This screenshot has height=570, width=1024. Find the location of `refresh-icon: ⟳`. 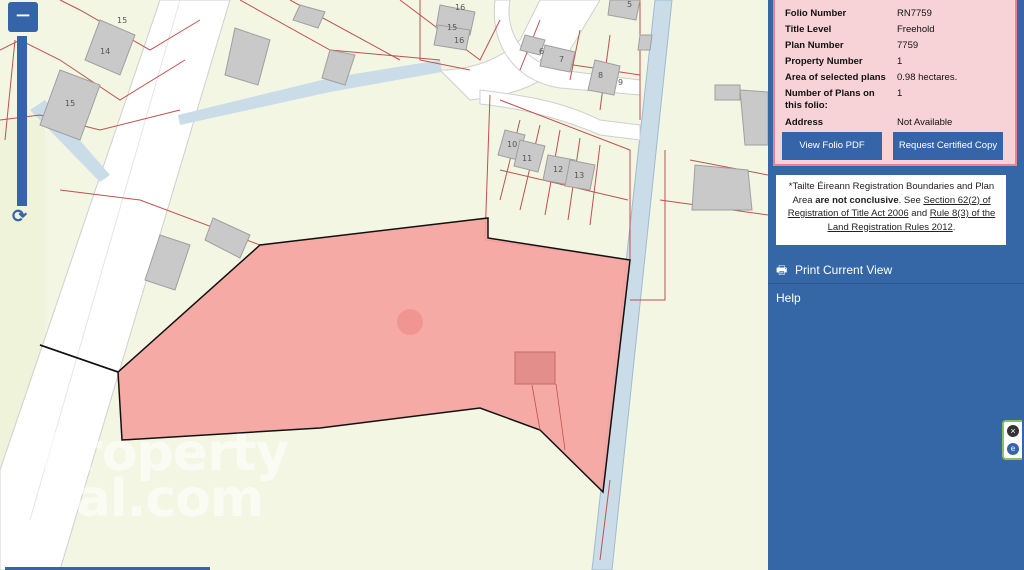

refresh-icon: ⟳ is located at coordinates (19, 216).